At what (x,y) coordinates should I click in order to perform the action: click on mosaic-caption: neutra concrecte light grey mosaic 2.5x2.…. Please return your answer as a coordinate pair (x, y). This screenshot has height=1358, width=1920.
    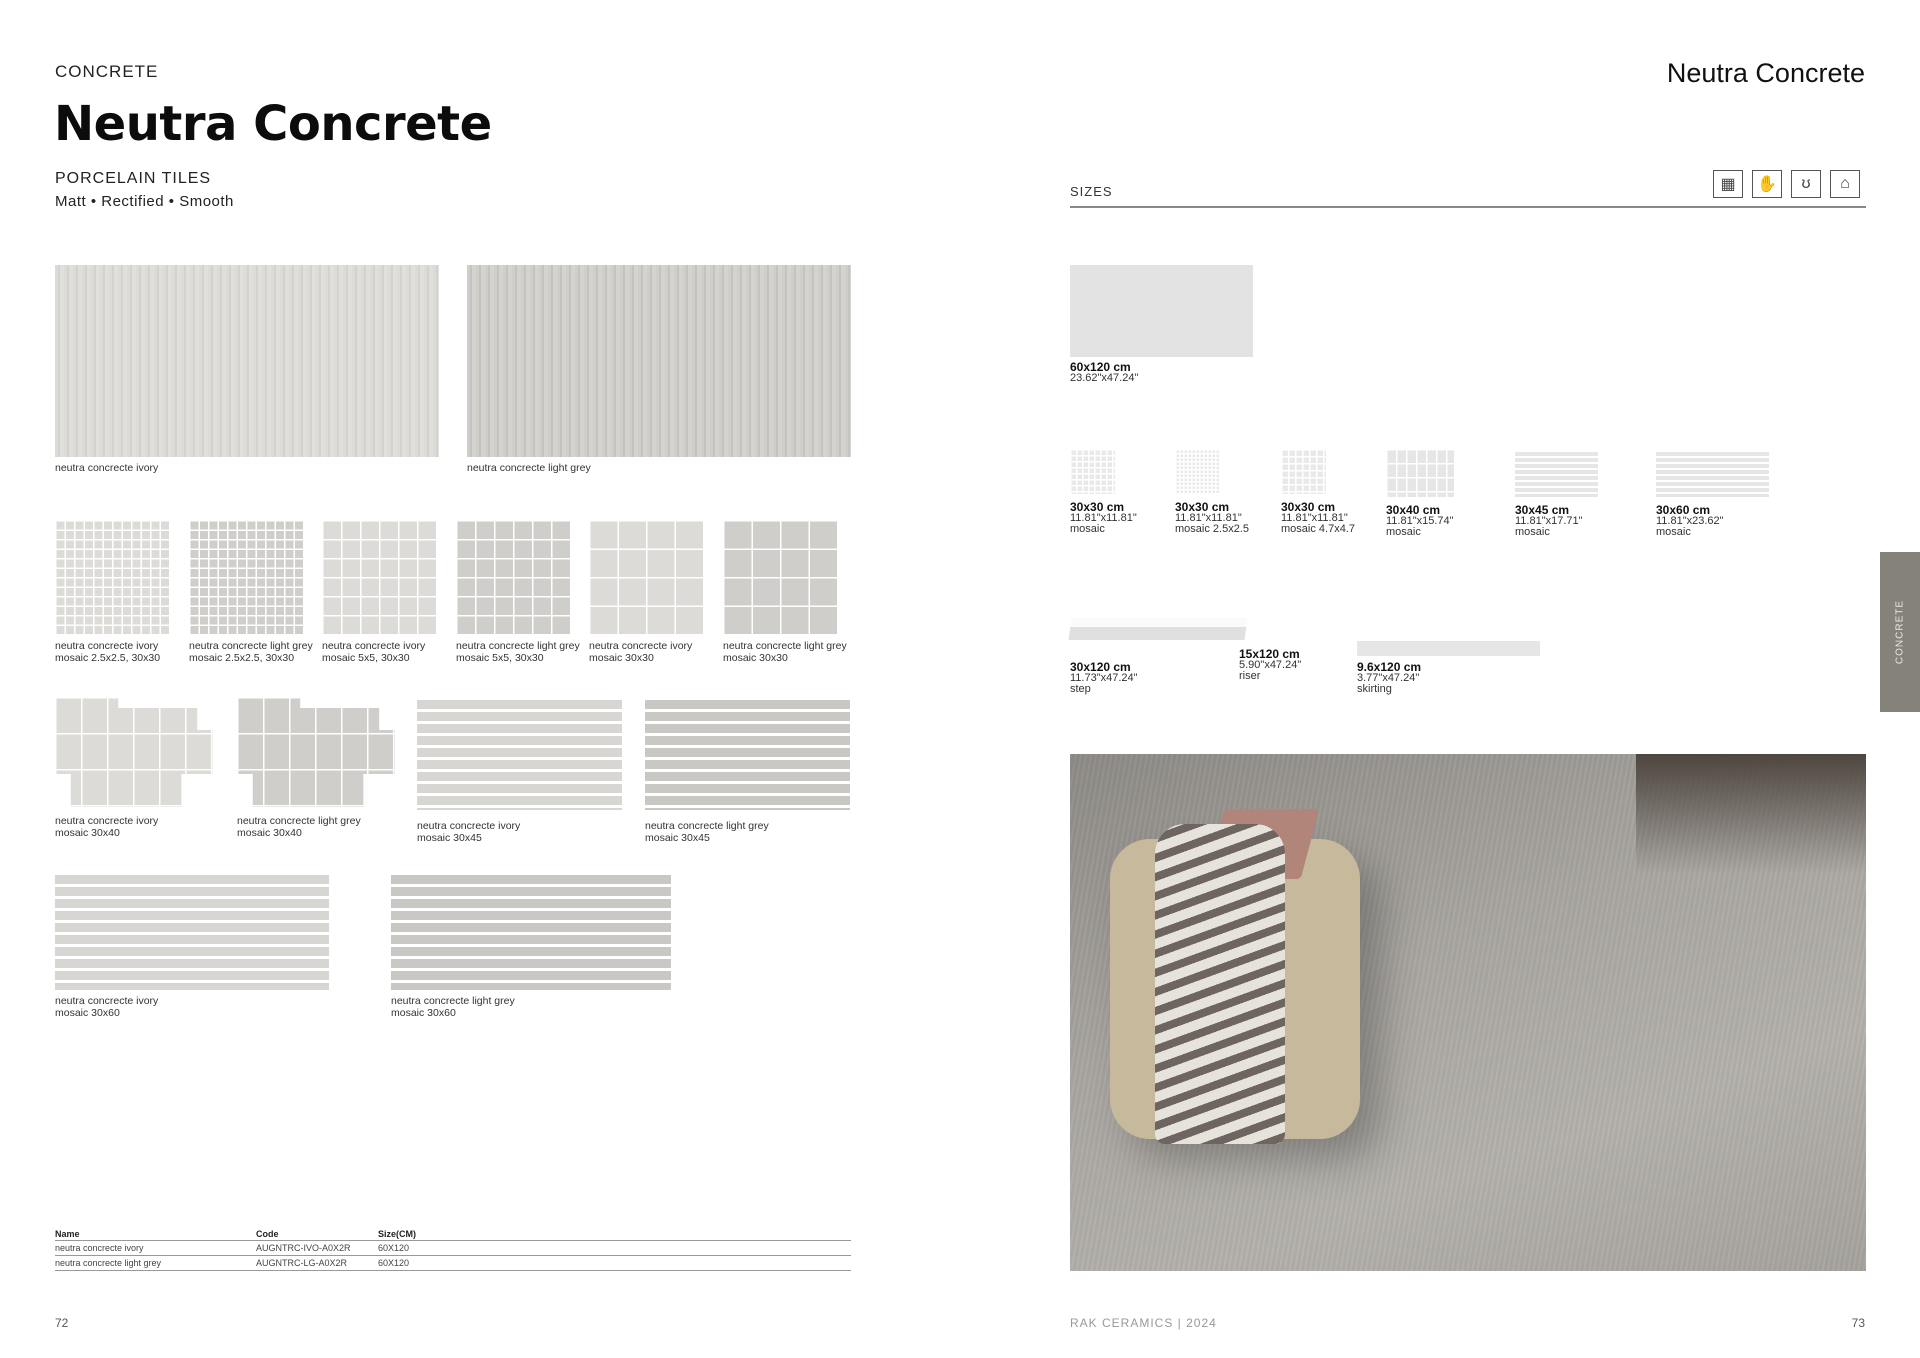
    Looking at the image, I should click on (251, 652).